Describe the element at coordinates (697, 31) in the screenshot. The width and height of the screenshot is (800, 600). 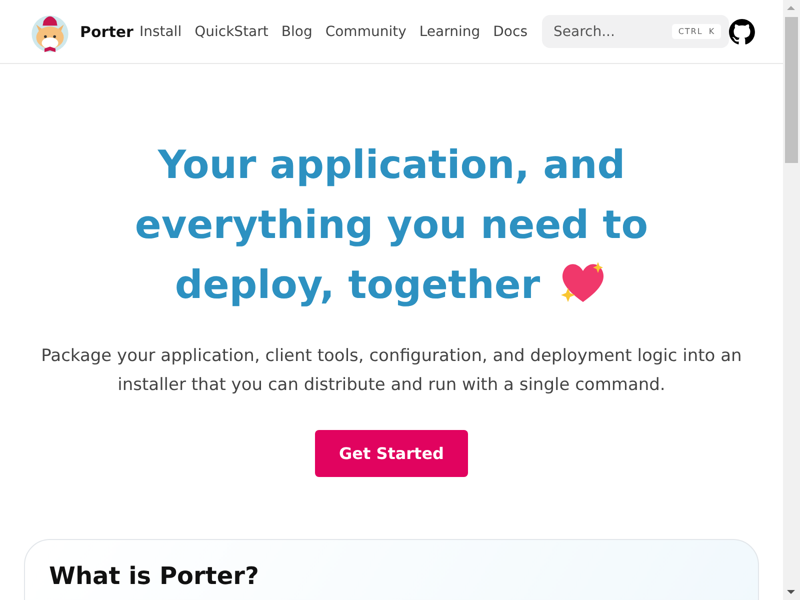
I see `keyboard-shortcut: CTRL K` at that location.